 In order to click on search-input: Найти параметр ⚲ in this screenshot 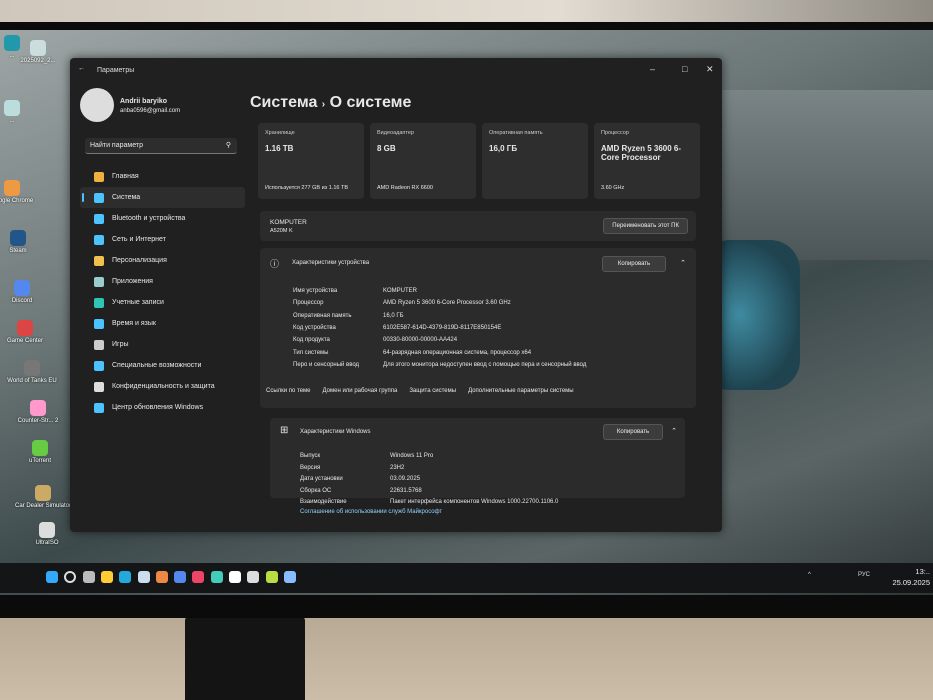, I will do `click(161, 146)`.